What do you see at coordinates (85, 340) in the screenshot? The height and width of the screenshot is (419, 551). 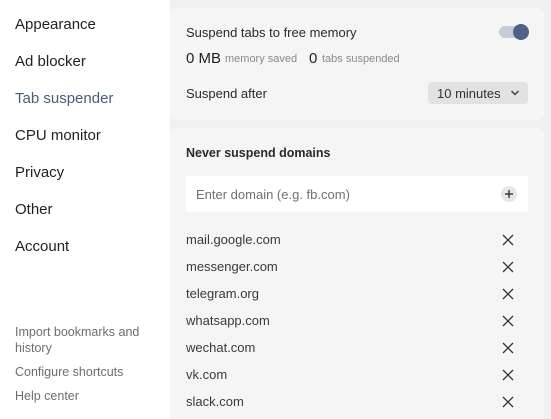 I see `import-bookmarks-link: Import bookmarks and history` at bounding box center [85, 340].